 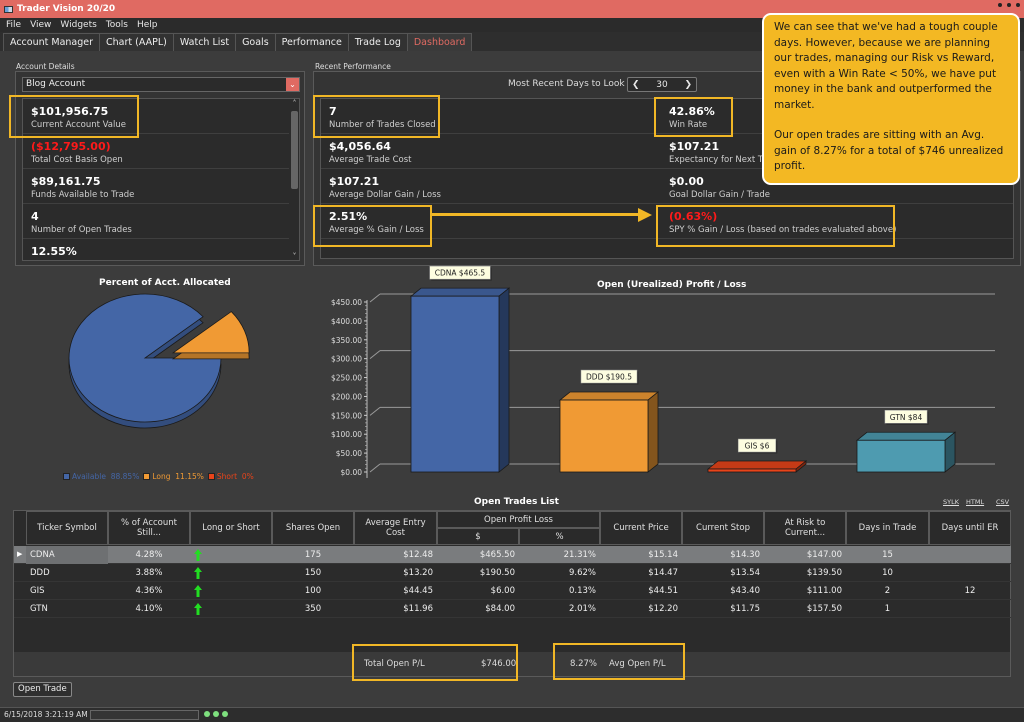 What do you see at coordinates (824, 573) in the screenshot?
I see `cell-risk: $139.50` at bounding box center [824, 573].